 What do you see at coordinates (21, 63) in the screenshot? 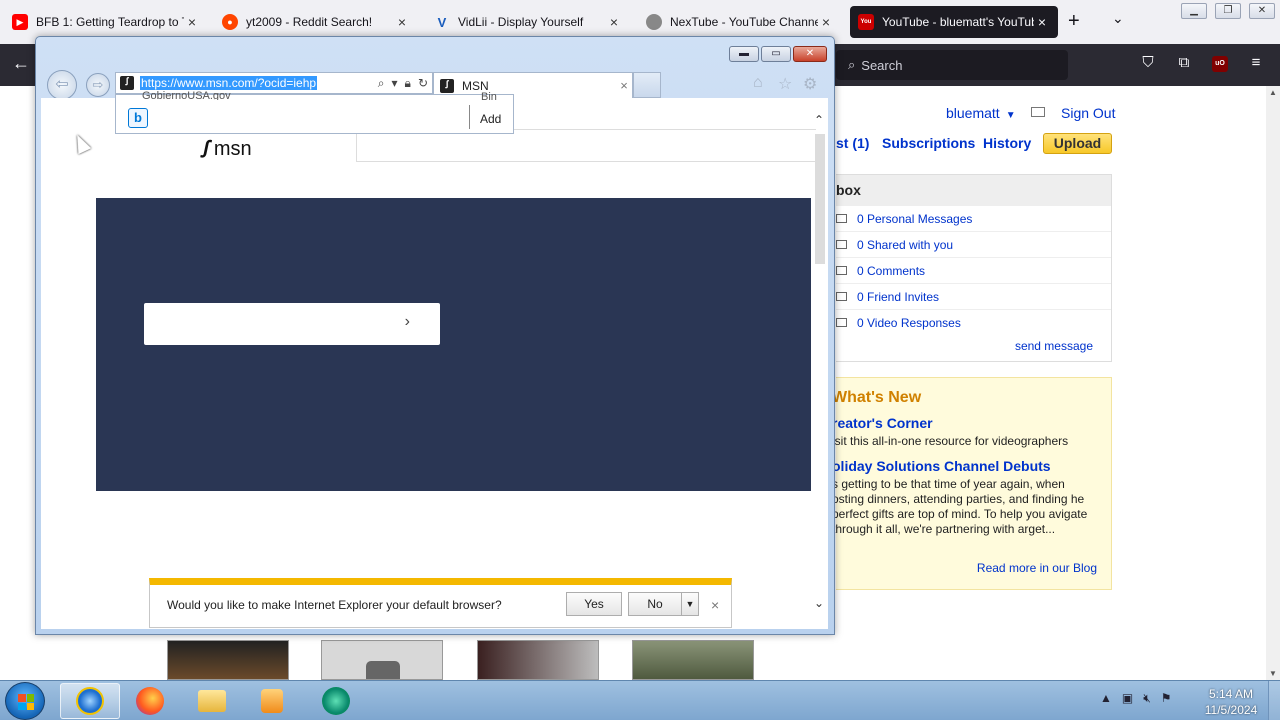
I see `back-arrow-icon: ←` at bounding box center [21, 63].